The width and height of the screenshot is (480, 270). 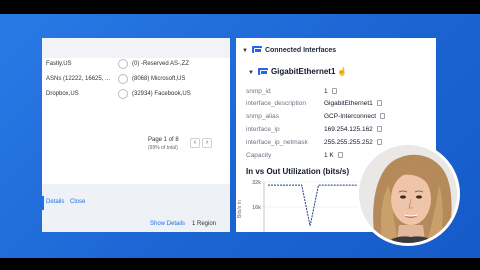 What do you see at coordinates (59, 64) in the screenshot?
I see `as-source-label: Fastly,US` at bounding box center [59, 64].